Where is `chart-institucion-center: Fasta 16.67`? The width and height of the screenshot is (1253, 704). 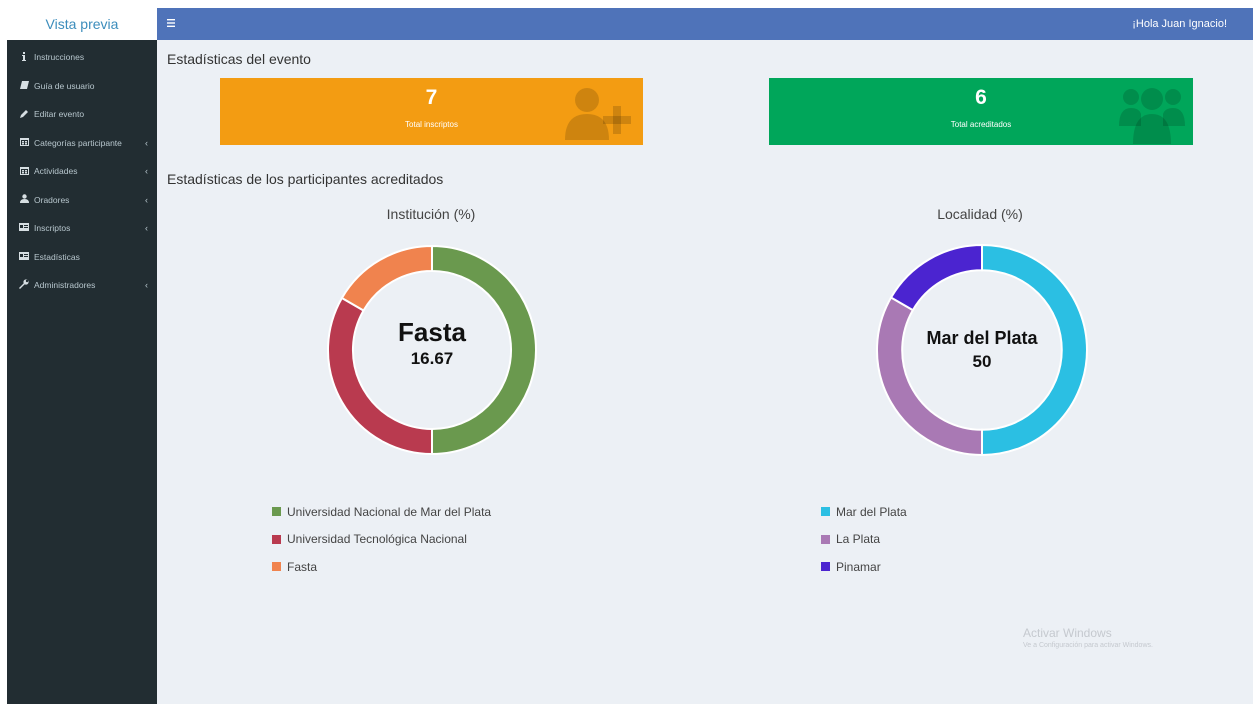 chart-institucion-center: Fasta 16.67 is located at coordinates (432, 343).